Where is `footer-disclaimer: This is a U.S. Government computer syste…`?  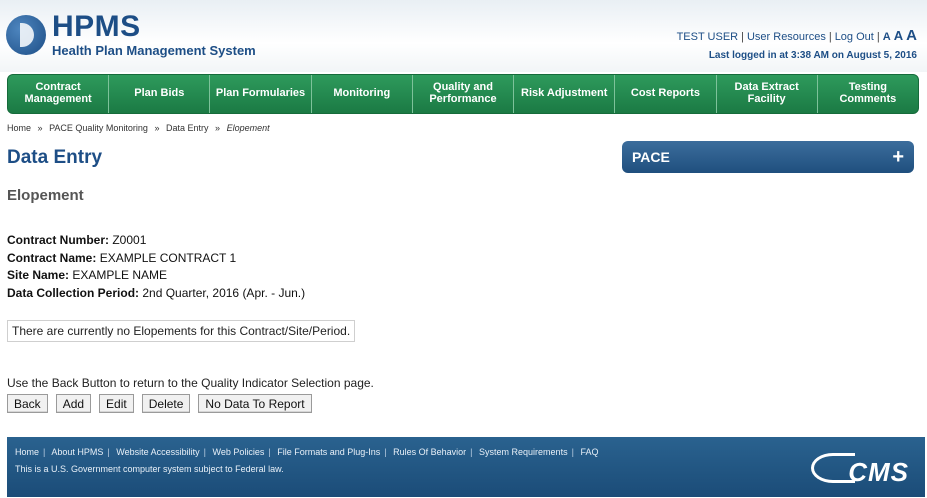 footer-disclaimer: This is a U.S. Government computer syste… is located at coordinates (149, 469).